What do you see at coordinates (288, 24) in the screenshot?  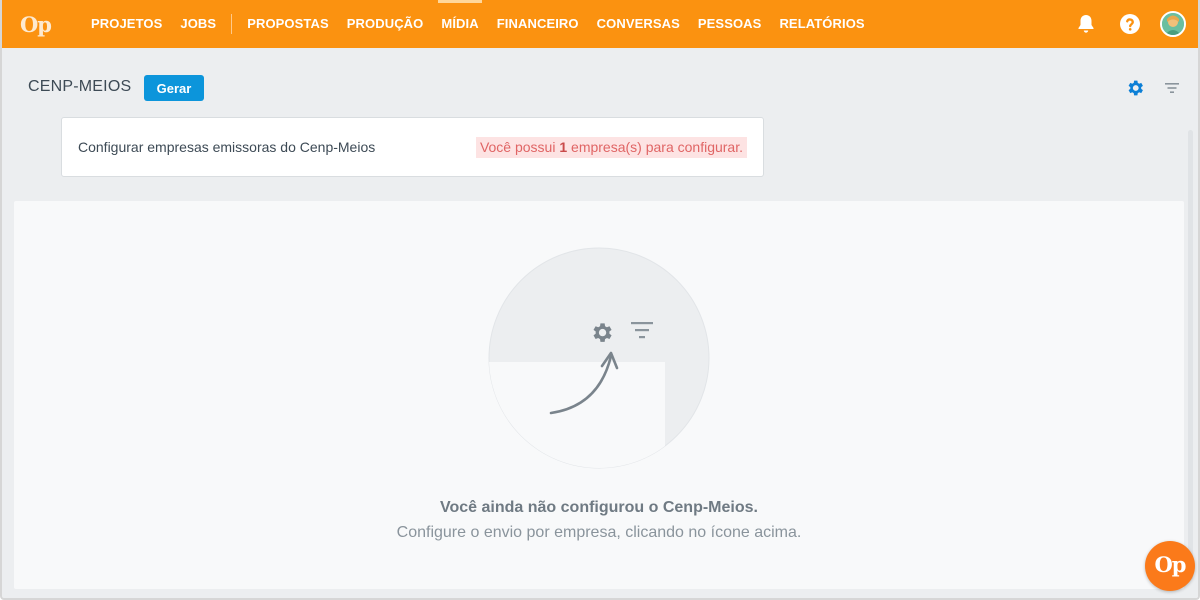 I see `nav-item-propostas: PROPOSTAS` at bounding box center [288, 24].